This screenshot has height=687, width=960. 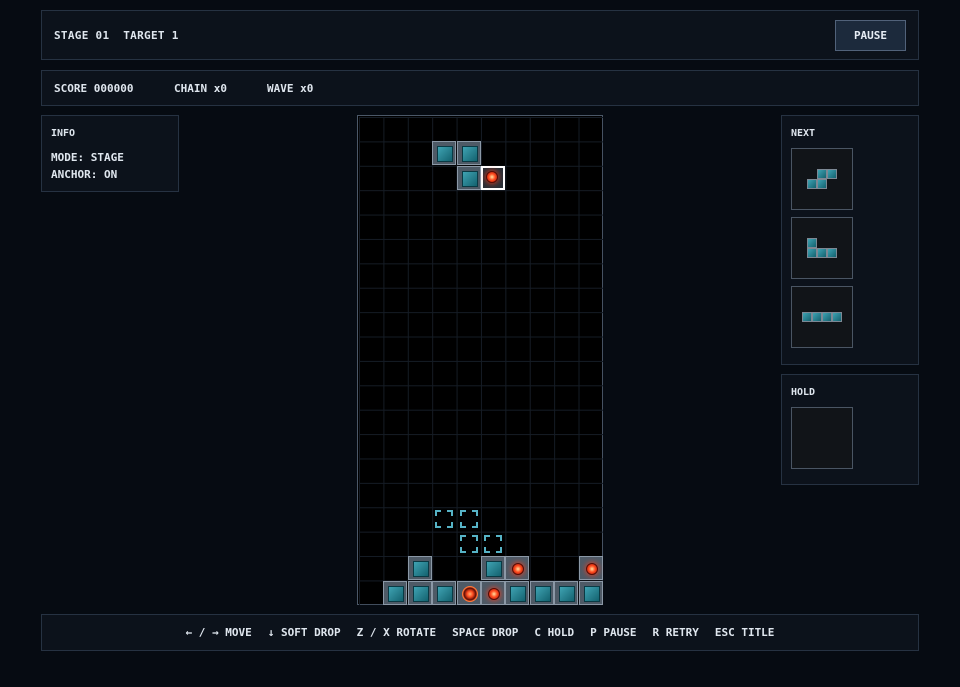 I want to click on stage-label: STAGE 01, so click(x=82, y=35).